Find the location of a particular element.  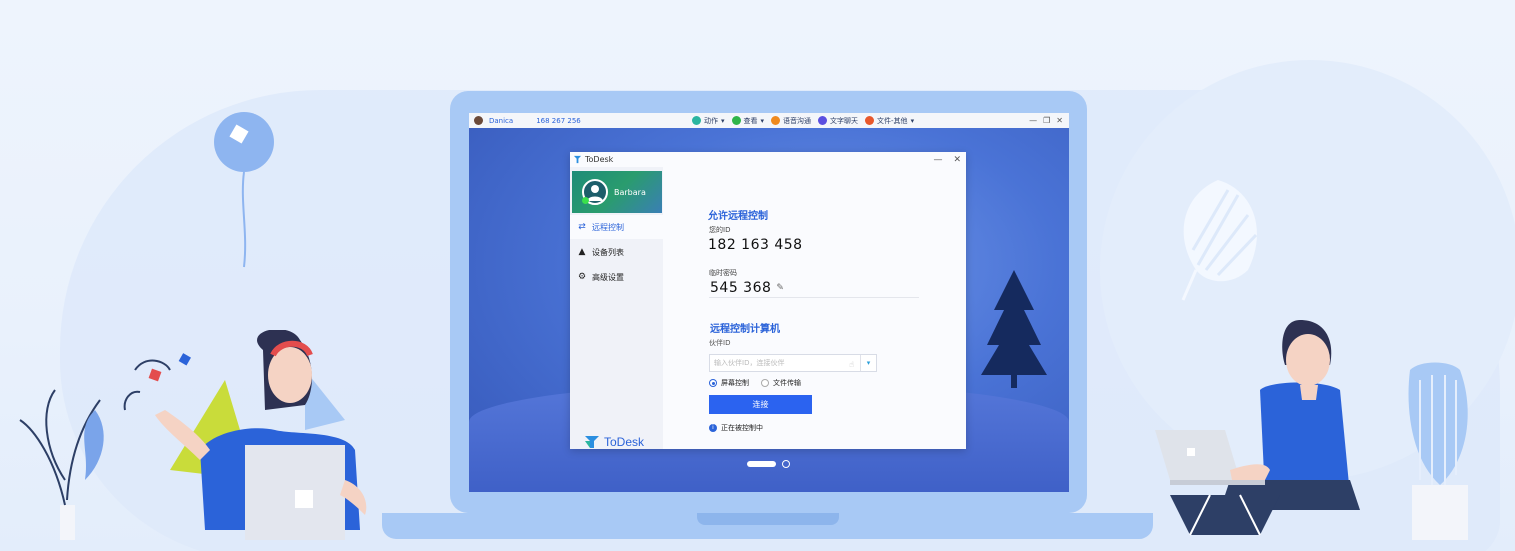

temp-password-row: 545 368 ✎ is located at coordinates (747, 288).